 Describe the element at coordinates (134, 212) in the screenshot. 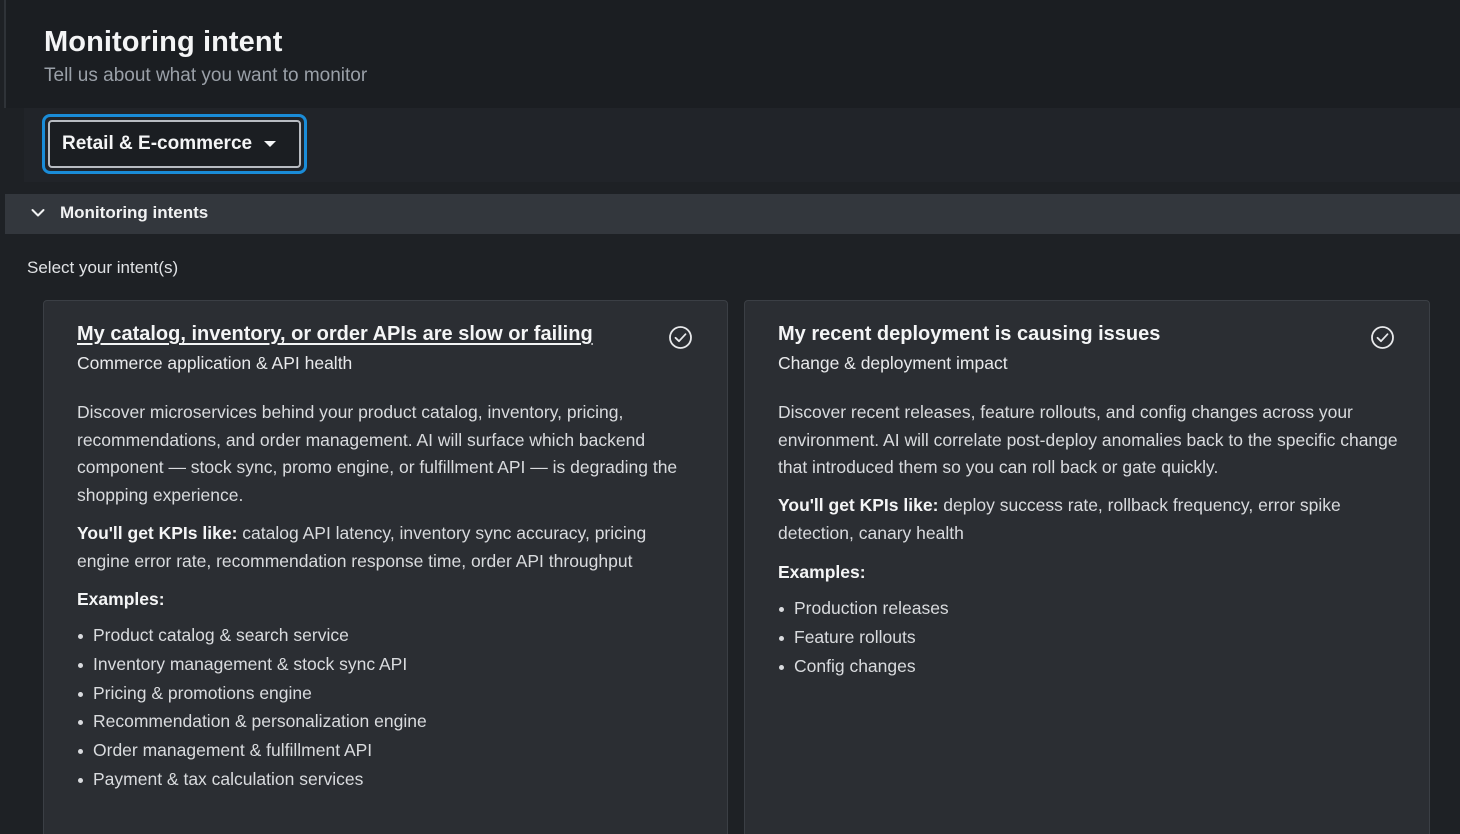

I see `section-label: Monitoring intents` at that location.